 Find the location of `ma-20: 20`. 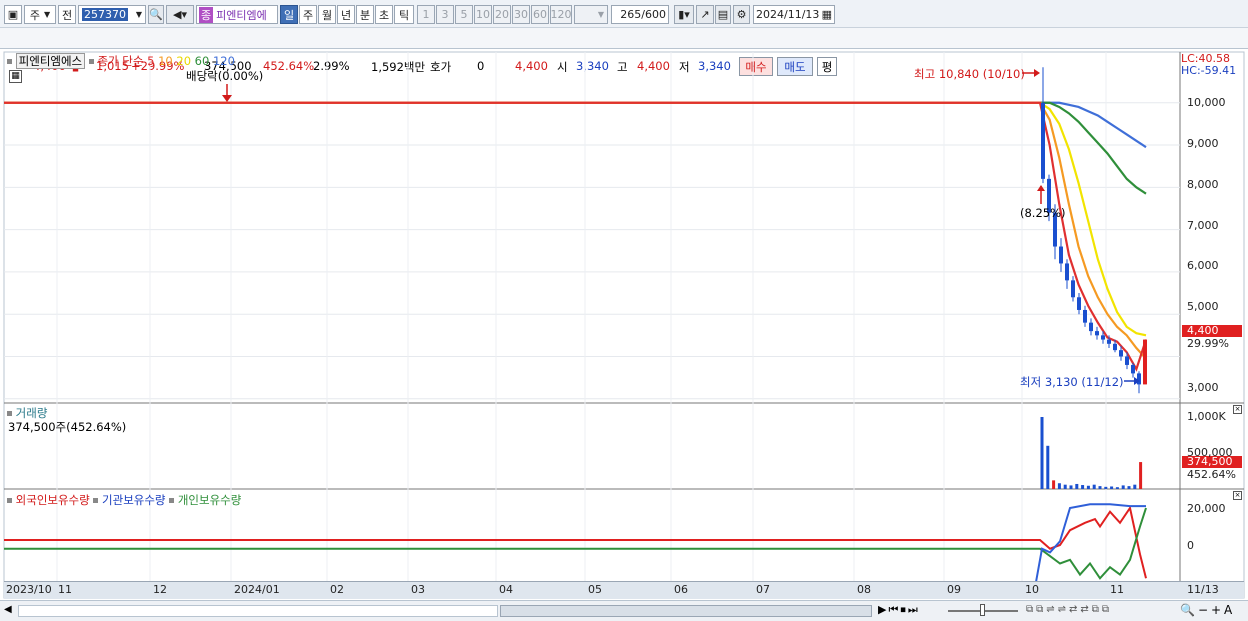

ma-20: 20 is located at coordinates (183, 61).